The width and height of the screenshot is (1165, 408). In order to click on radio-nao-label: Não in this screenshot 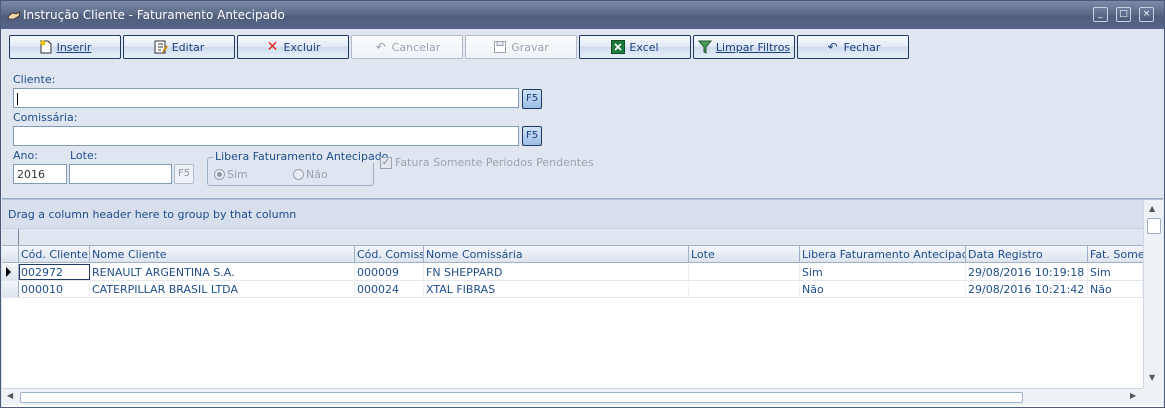, I will do `click(317, 174)`.